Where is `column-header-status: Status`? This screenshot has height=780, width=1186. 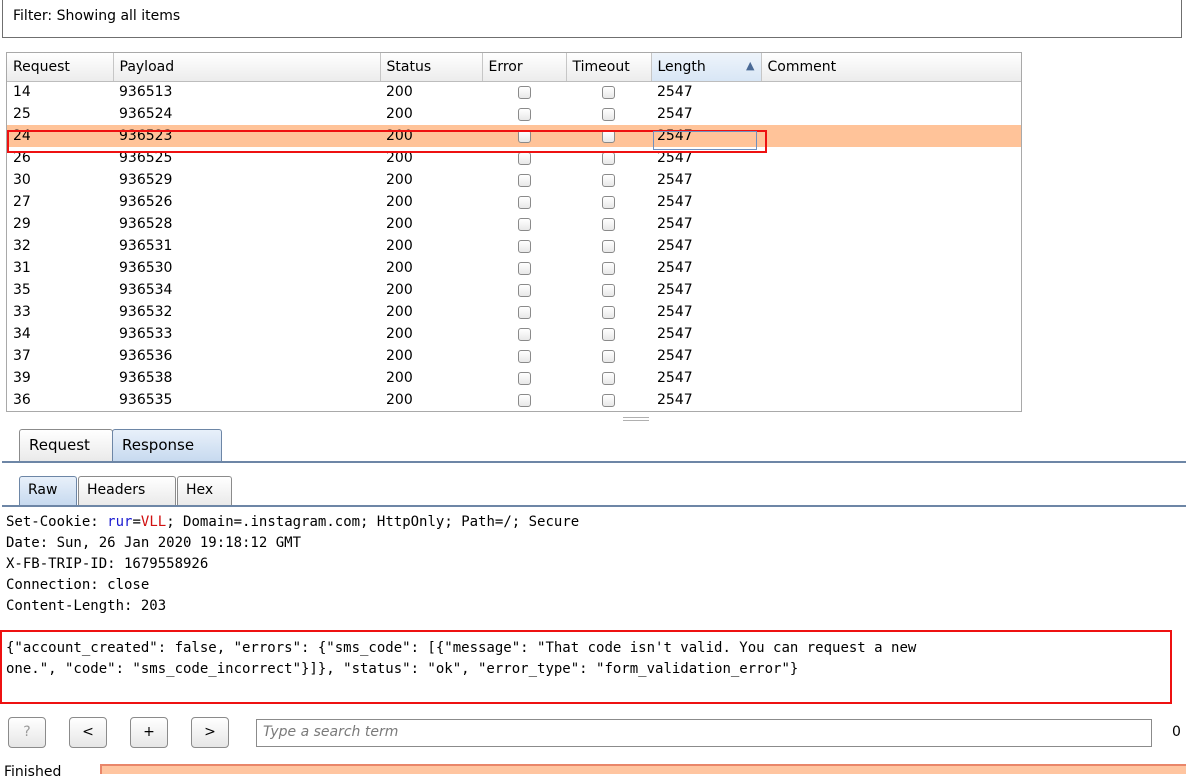
column-header-status: Status is located at coordinates (431, 67).